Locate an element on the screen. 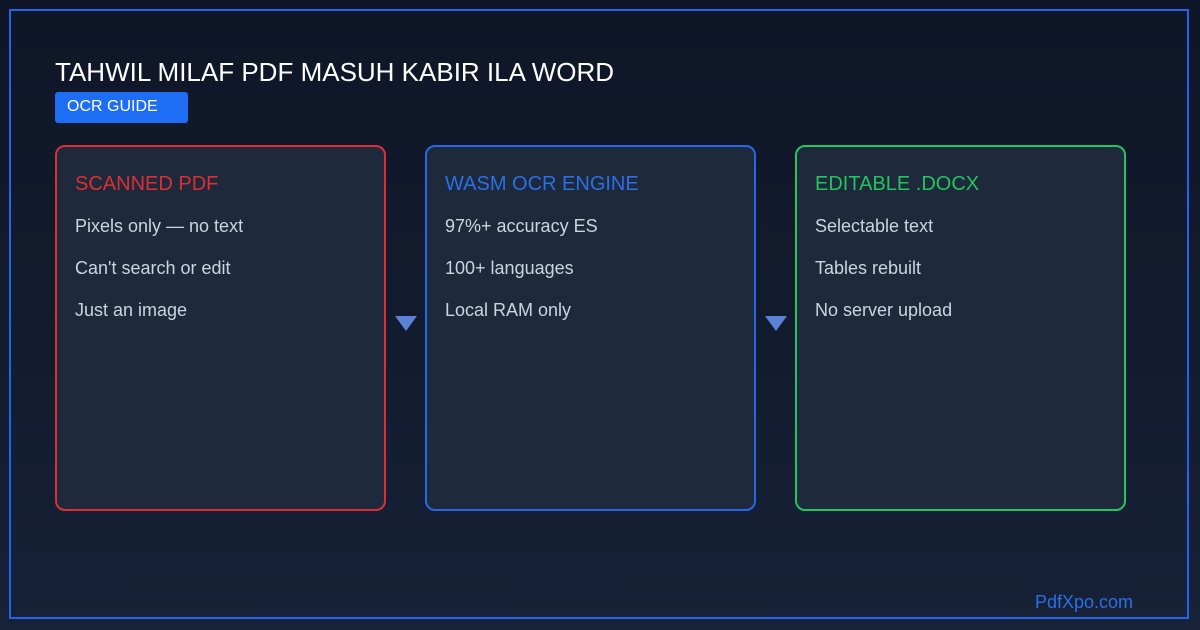 The width and height of the screenshot is (1200, 630). brand-link: PdfXpo.com is located at coordinates (1084, 602).